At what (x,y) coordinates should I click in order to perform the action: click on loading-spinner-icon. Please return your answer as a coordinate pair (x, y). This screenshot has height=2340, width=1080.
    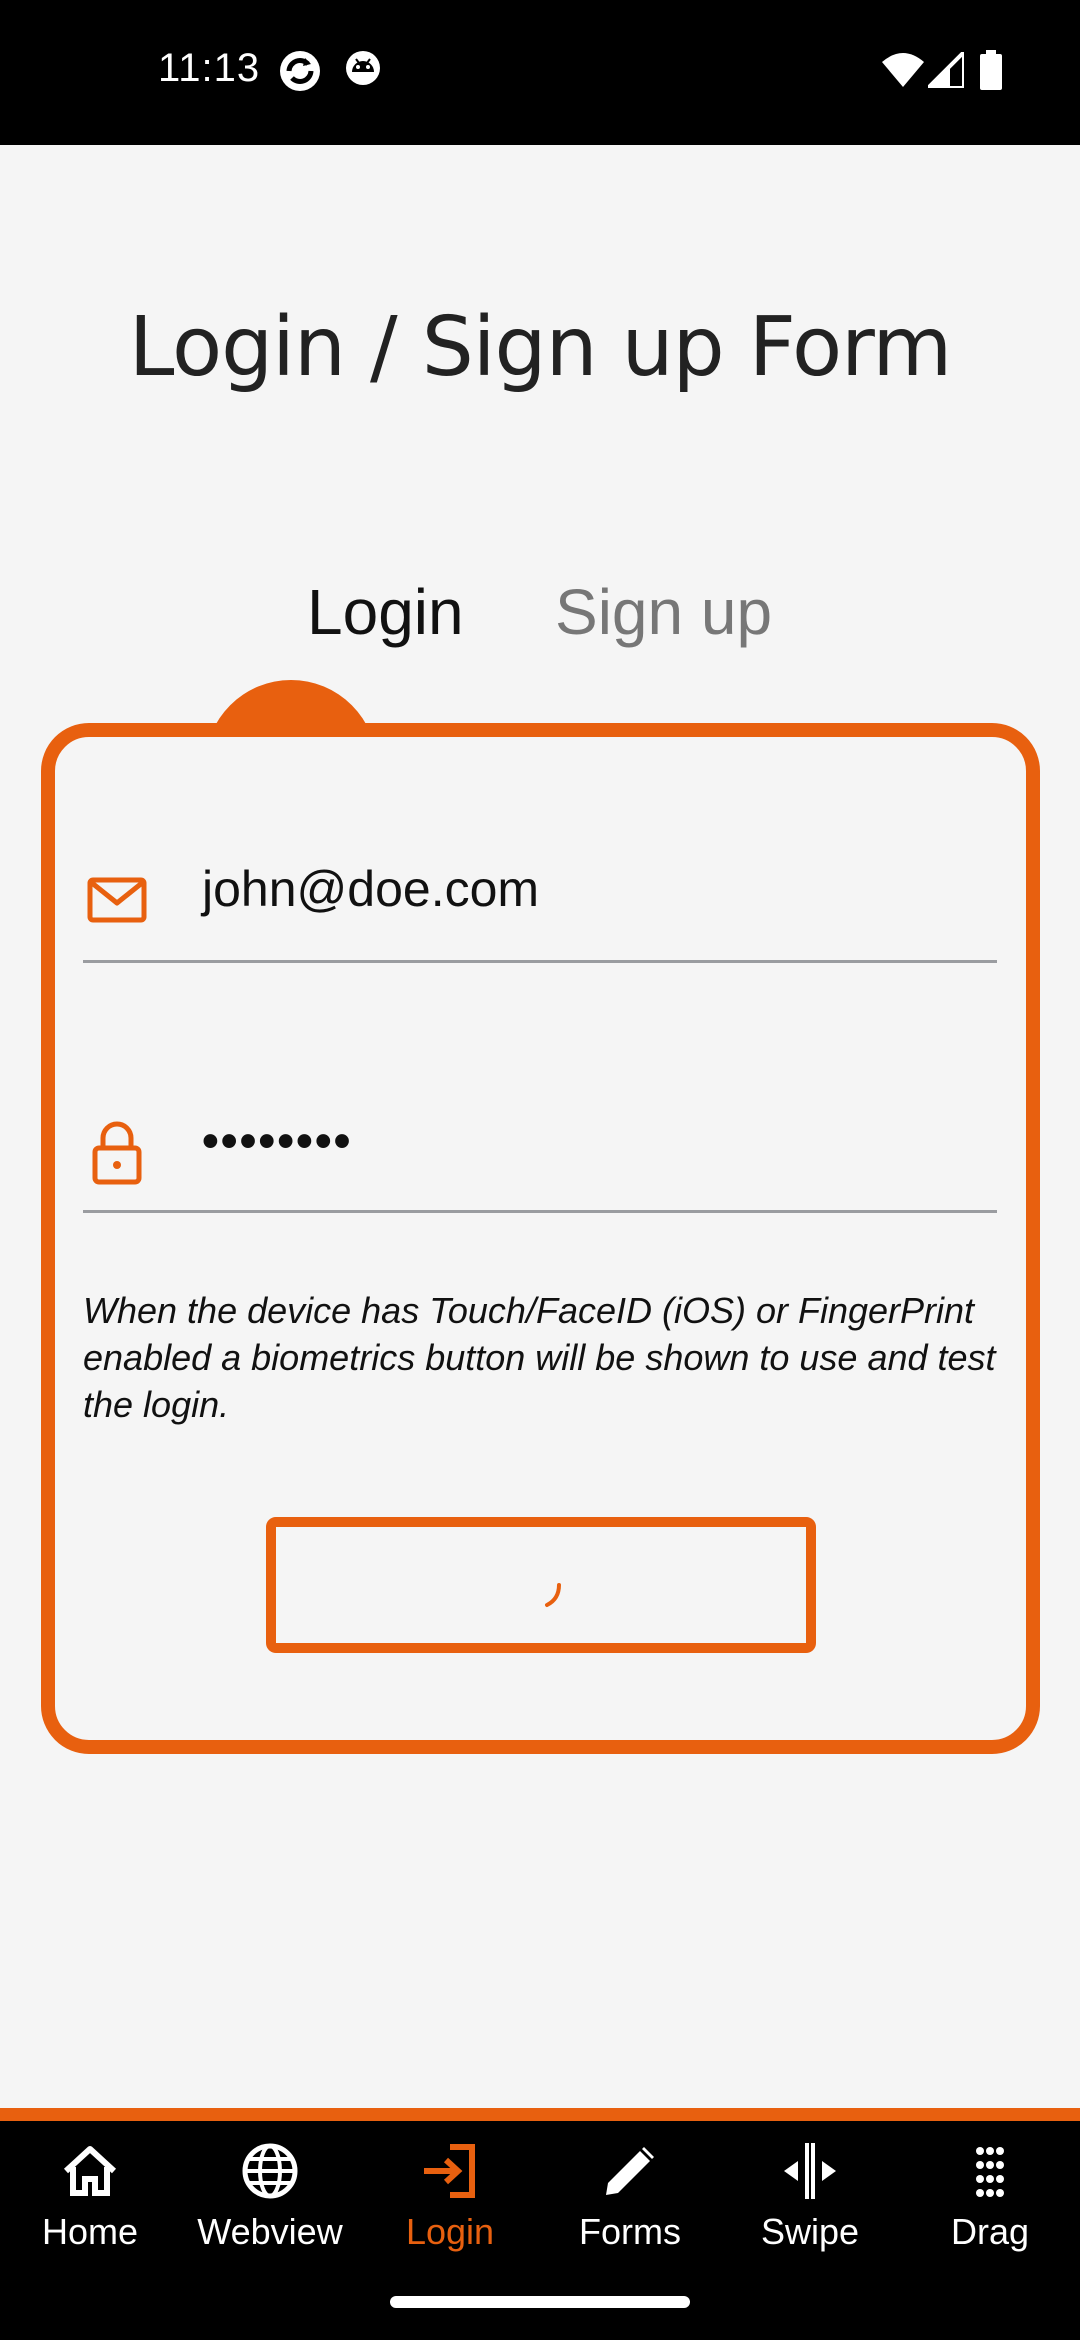
    Looking at the image, I should click on (554, 1598).